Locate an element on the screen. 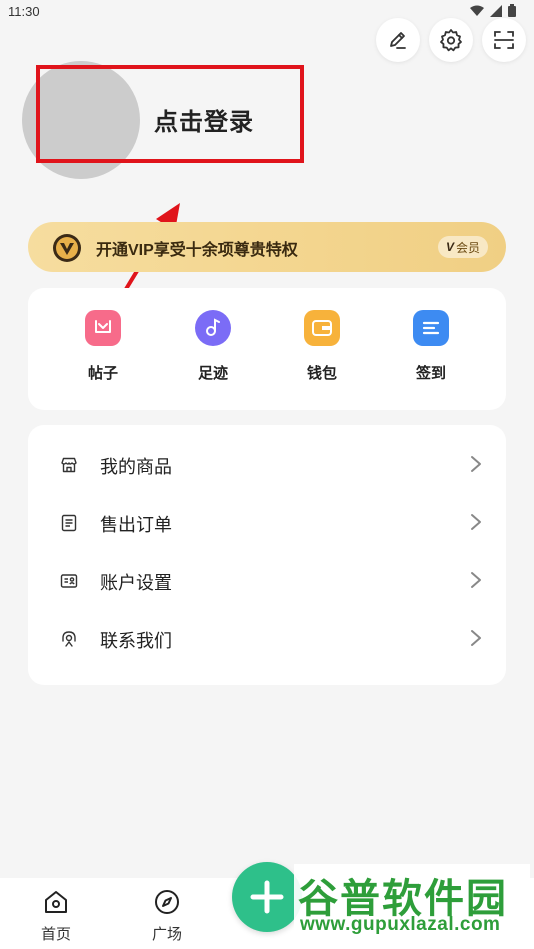  menu-item-sold-orders: 售出订单 is located at coordinates (267, 522).